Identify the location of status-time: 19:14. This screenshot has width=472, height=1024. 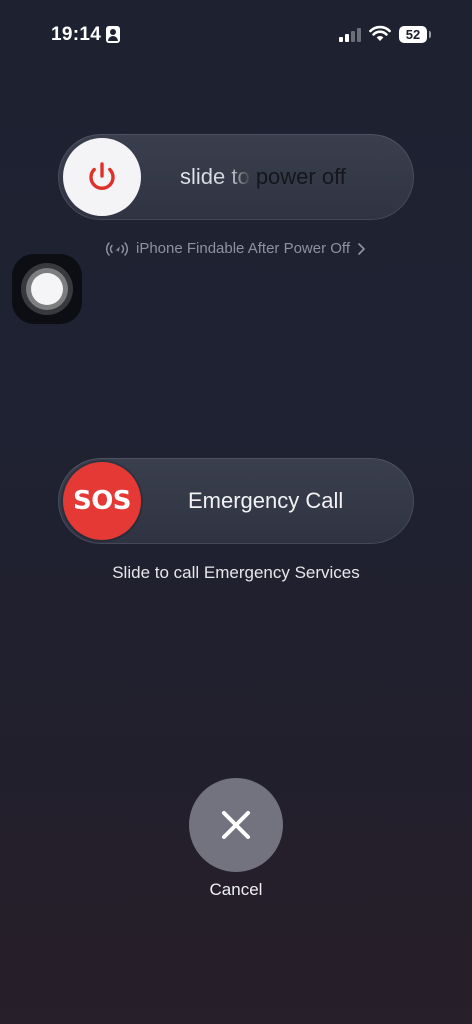
(76, 34).